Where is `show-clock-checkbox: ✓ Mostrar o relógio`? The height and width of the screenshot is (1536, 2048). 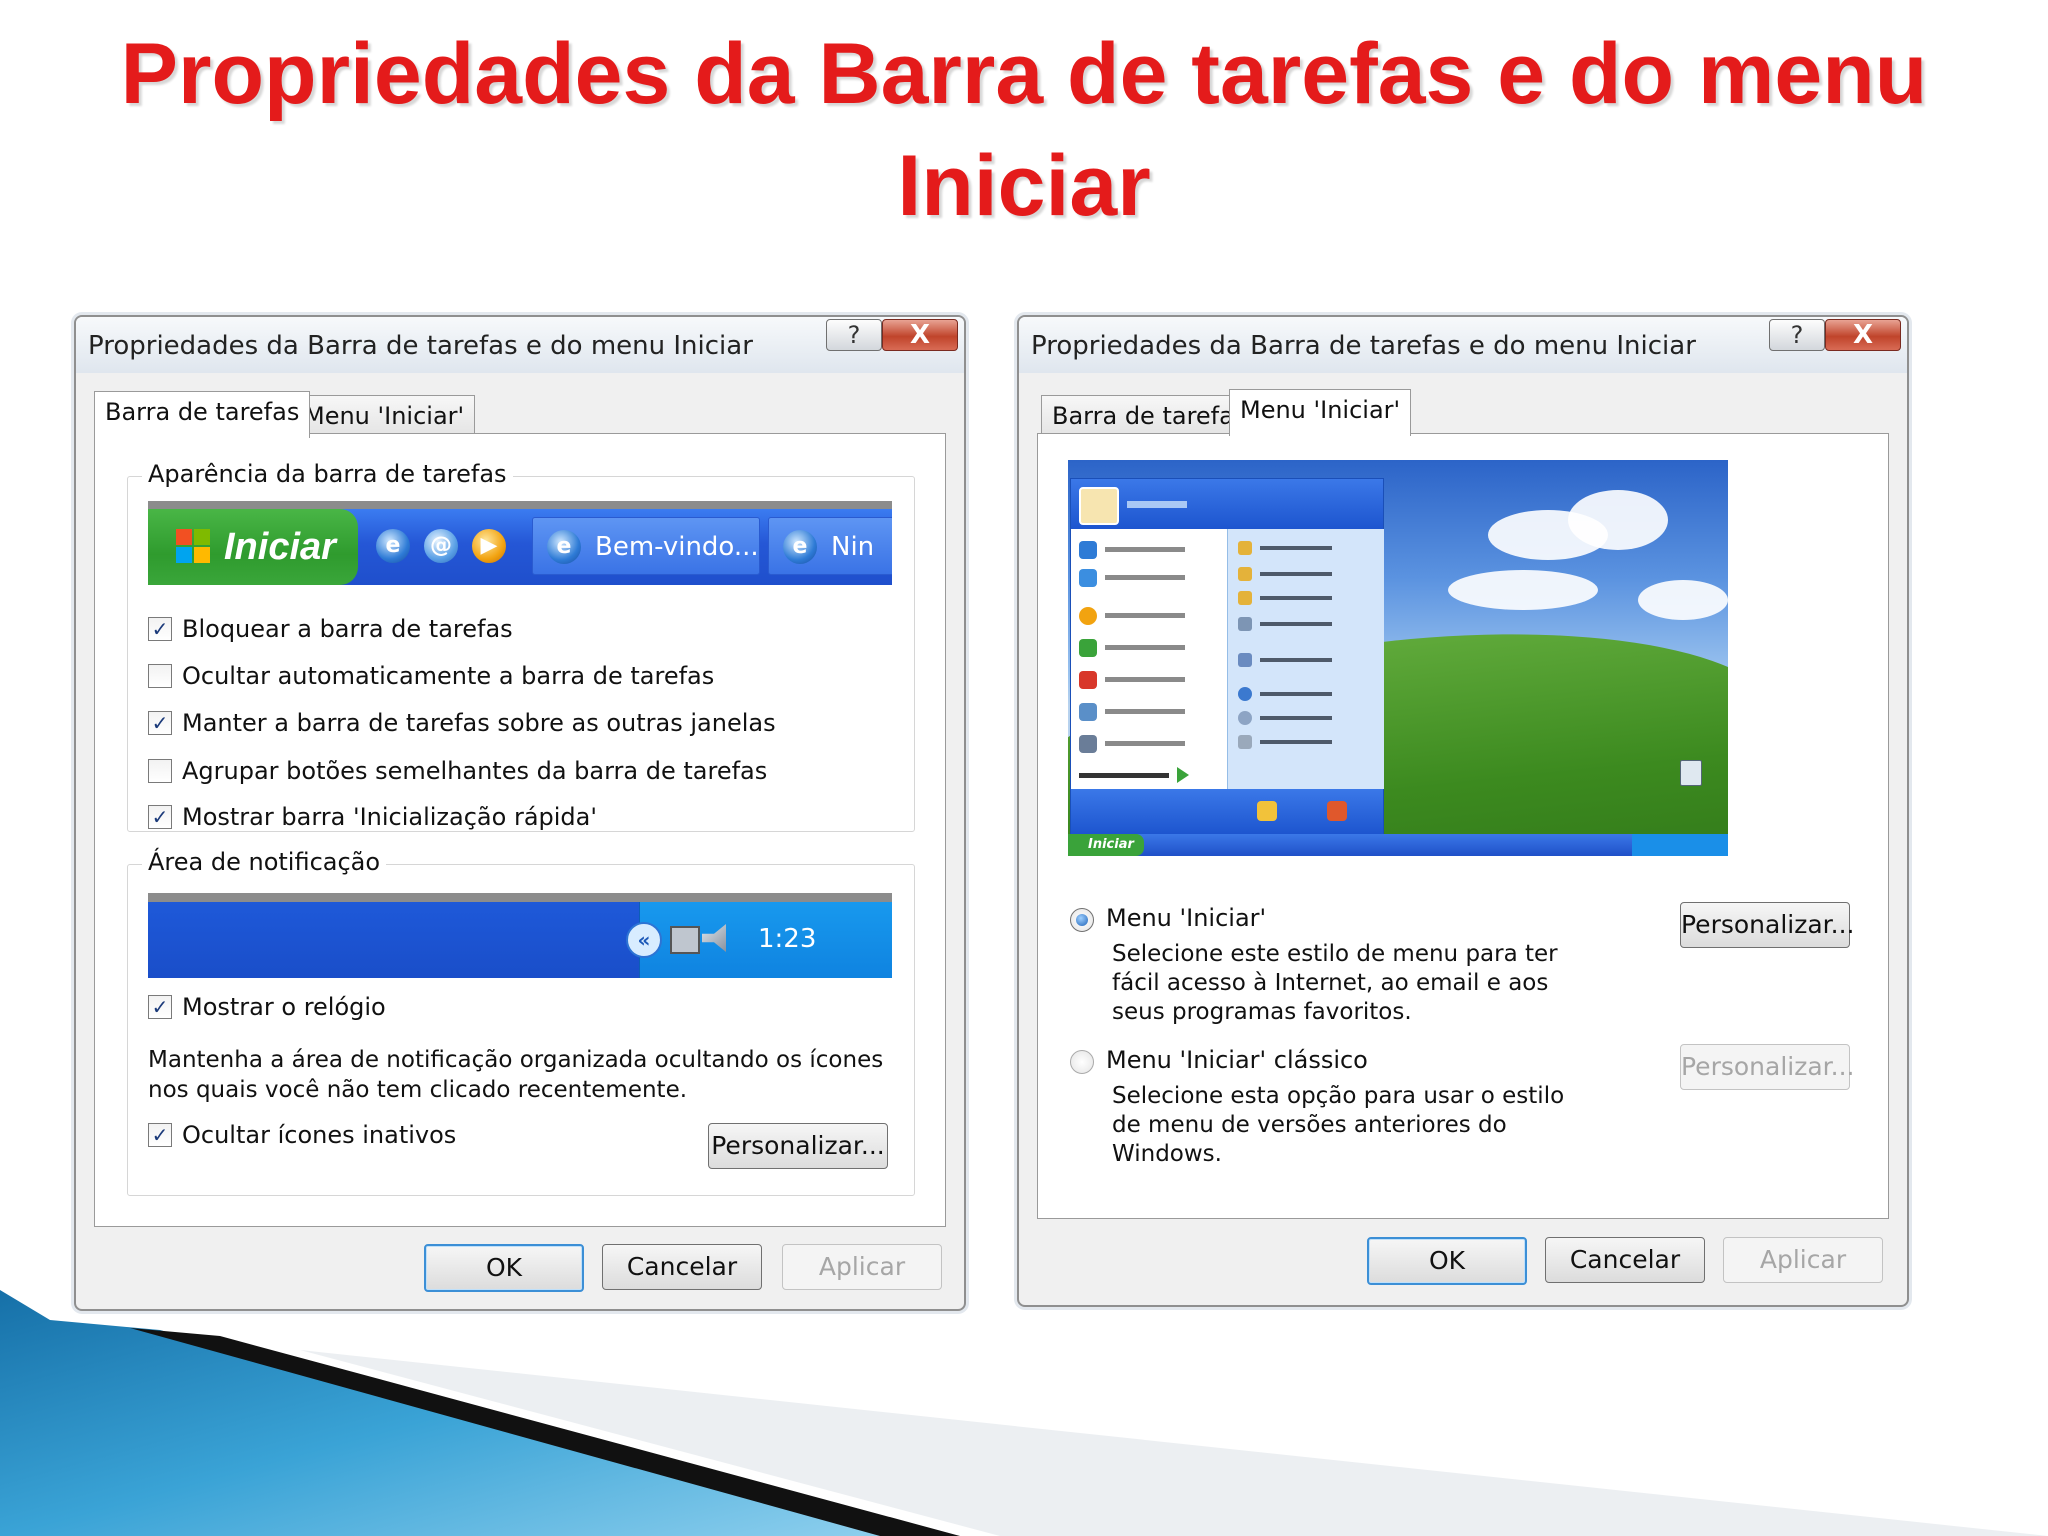
show-clock-checkbox: ✓ Mostrar o relógio is located at coordinates (267, 1007).